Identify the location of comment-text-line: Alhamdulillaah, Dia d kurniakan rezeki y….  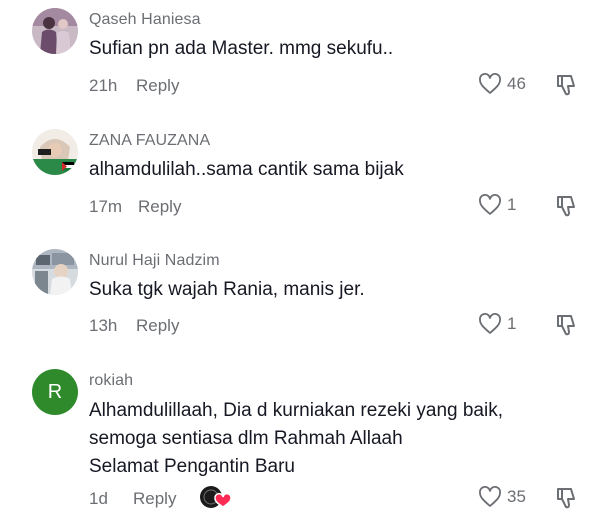
(296, 410).